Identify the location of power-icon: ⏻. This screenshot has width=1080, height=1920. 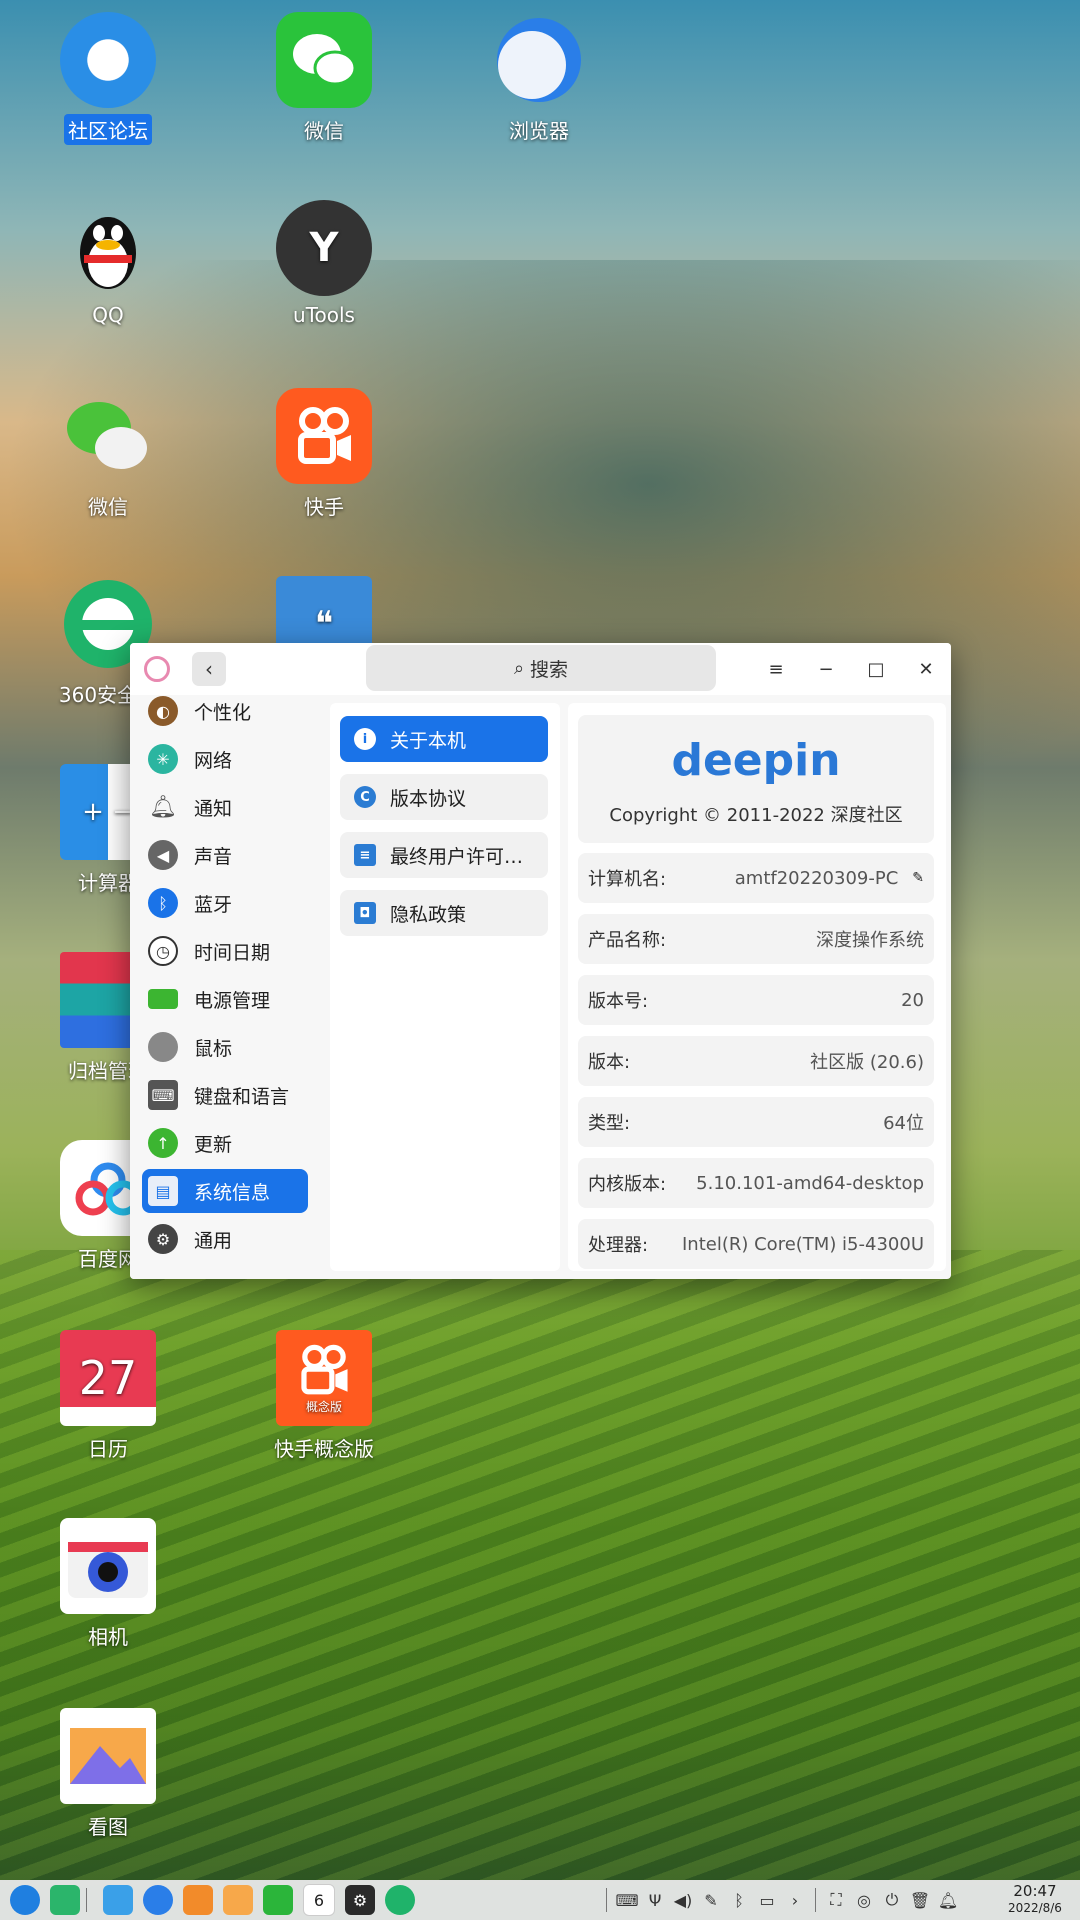
(892, 1900).